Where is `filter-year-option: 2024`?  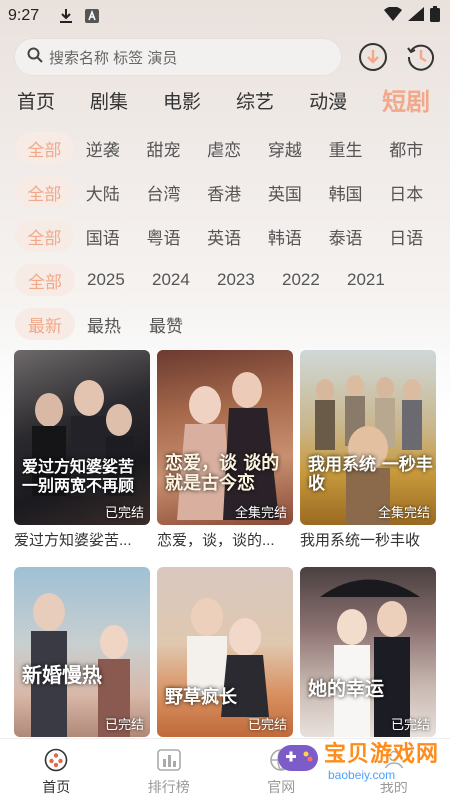
filter-year-option: 2024 is located at coordinates (184, 280).